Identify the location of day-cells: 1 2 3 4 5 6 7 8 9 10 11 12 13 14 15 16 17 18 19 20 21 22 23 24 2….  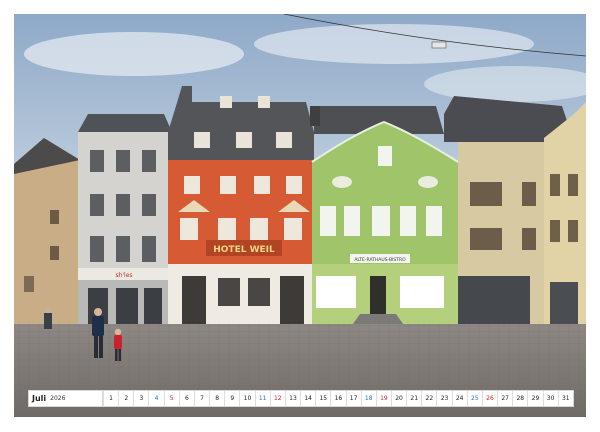
(338, 398).